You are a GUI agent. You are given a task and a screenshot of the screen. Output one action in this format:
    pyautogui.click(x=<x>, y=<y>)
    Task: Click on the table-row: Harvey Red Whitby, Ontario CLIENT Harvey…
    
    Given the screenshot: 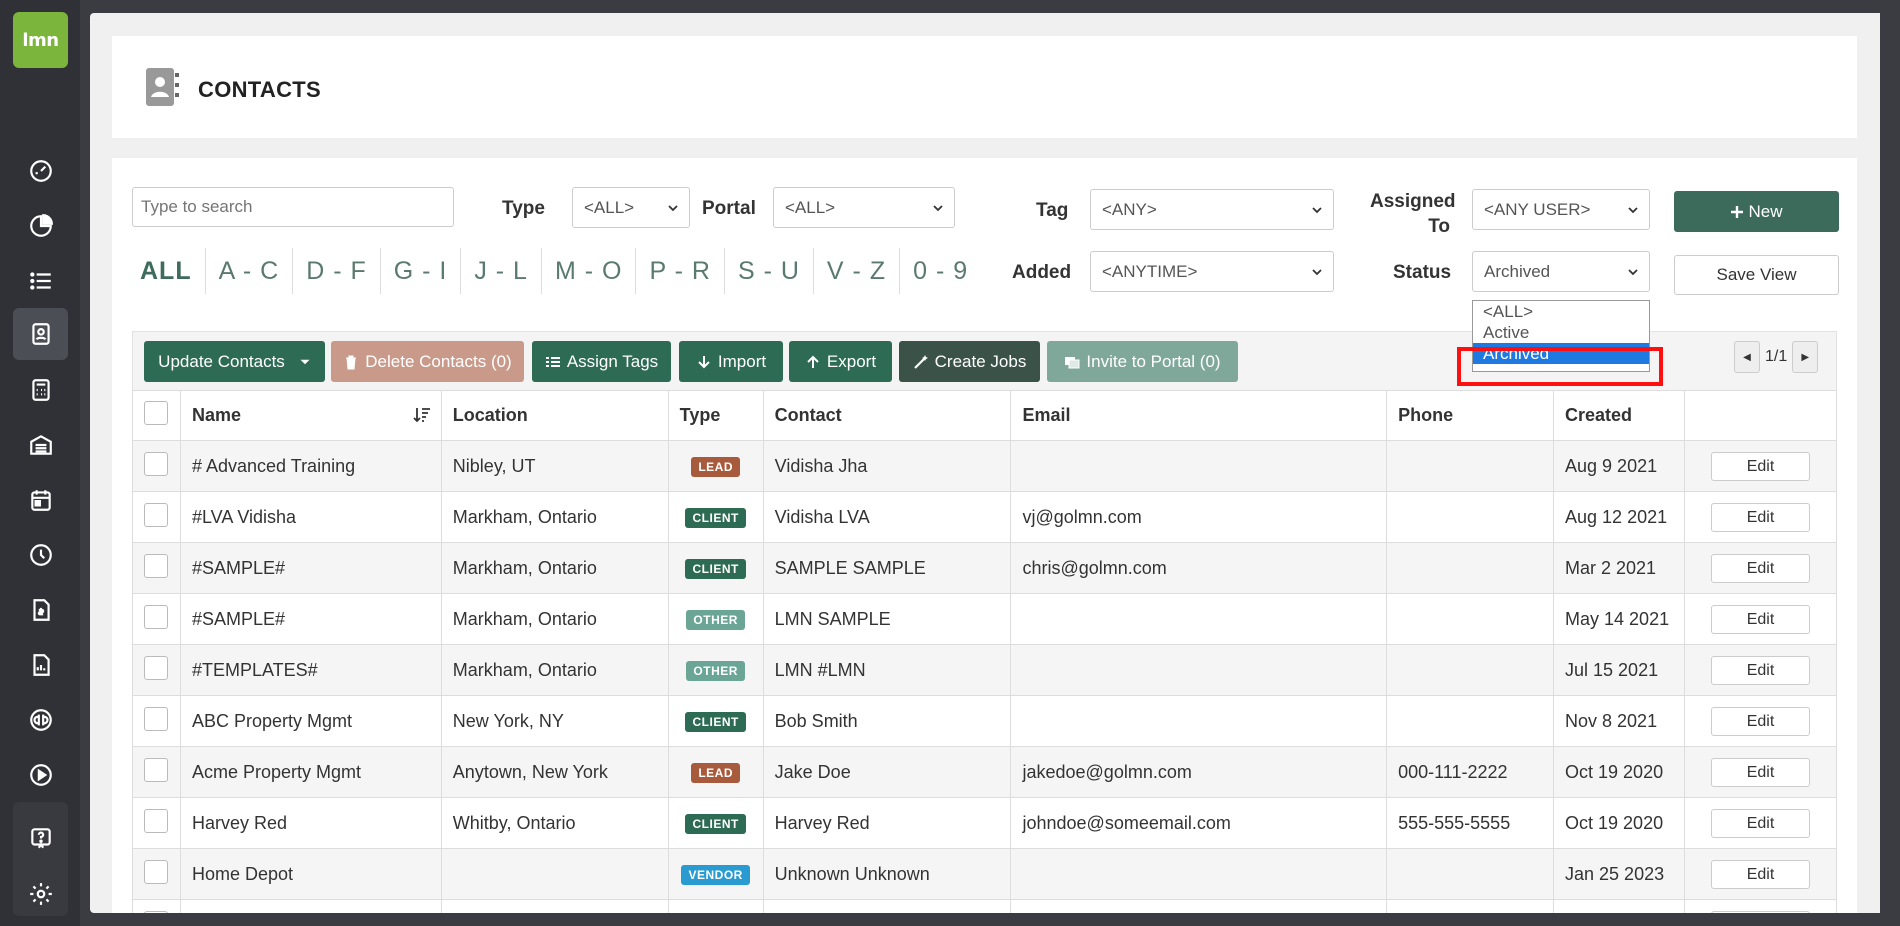 What is the action you would take?
    pyautogui.click(x=984, y=823)
    